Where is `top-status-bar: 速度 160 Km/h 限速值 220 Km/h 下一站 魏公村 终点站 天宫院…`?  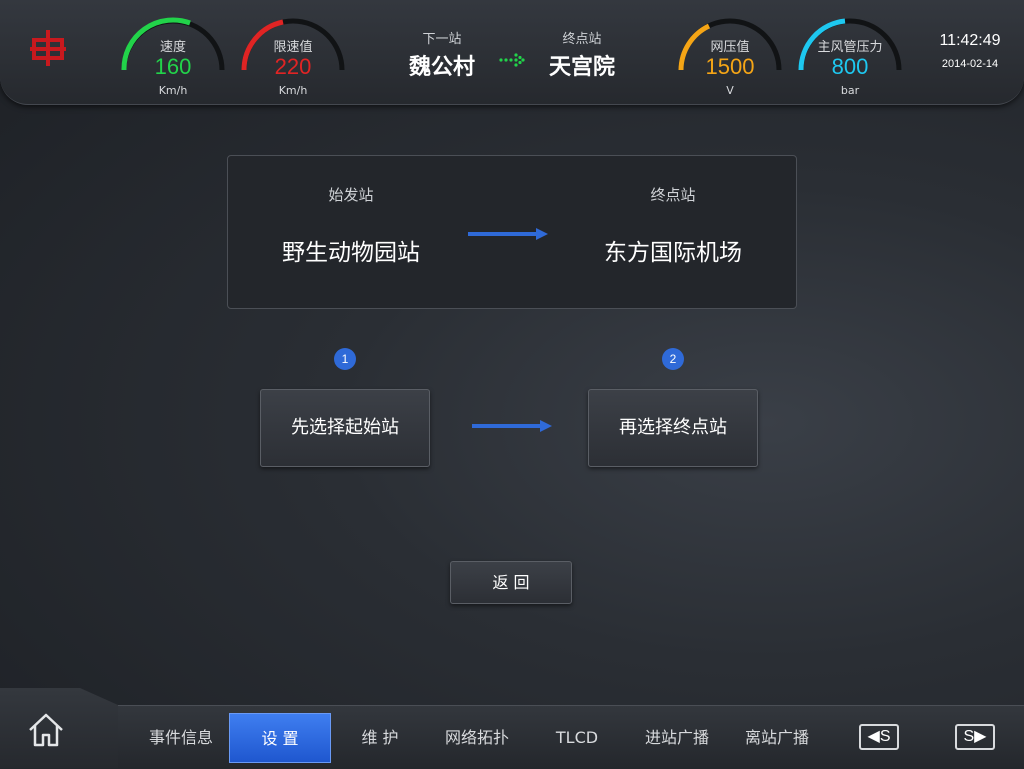
top-status-bar: 速度 160 Km/h 限速值 220 Km/h 下一站 魏公村 终点站 天宫院… is located at coordinates (512, 52).